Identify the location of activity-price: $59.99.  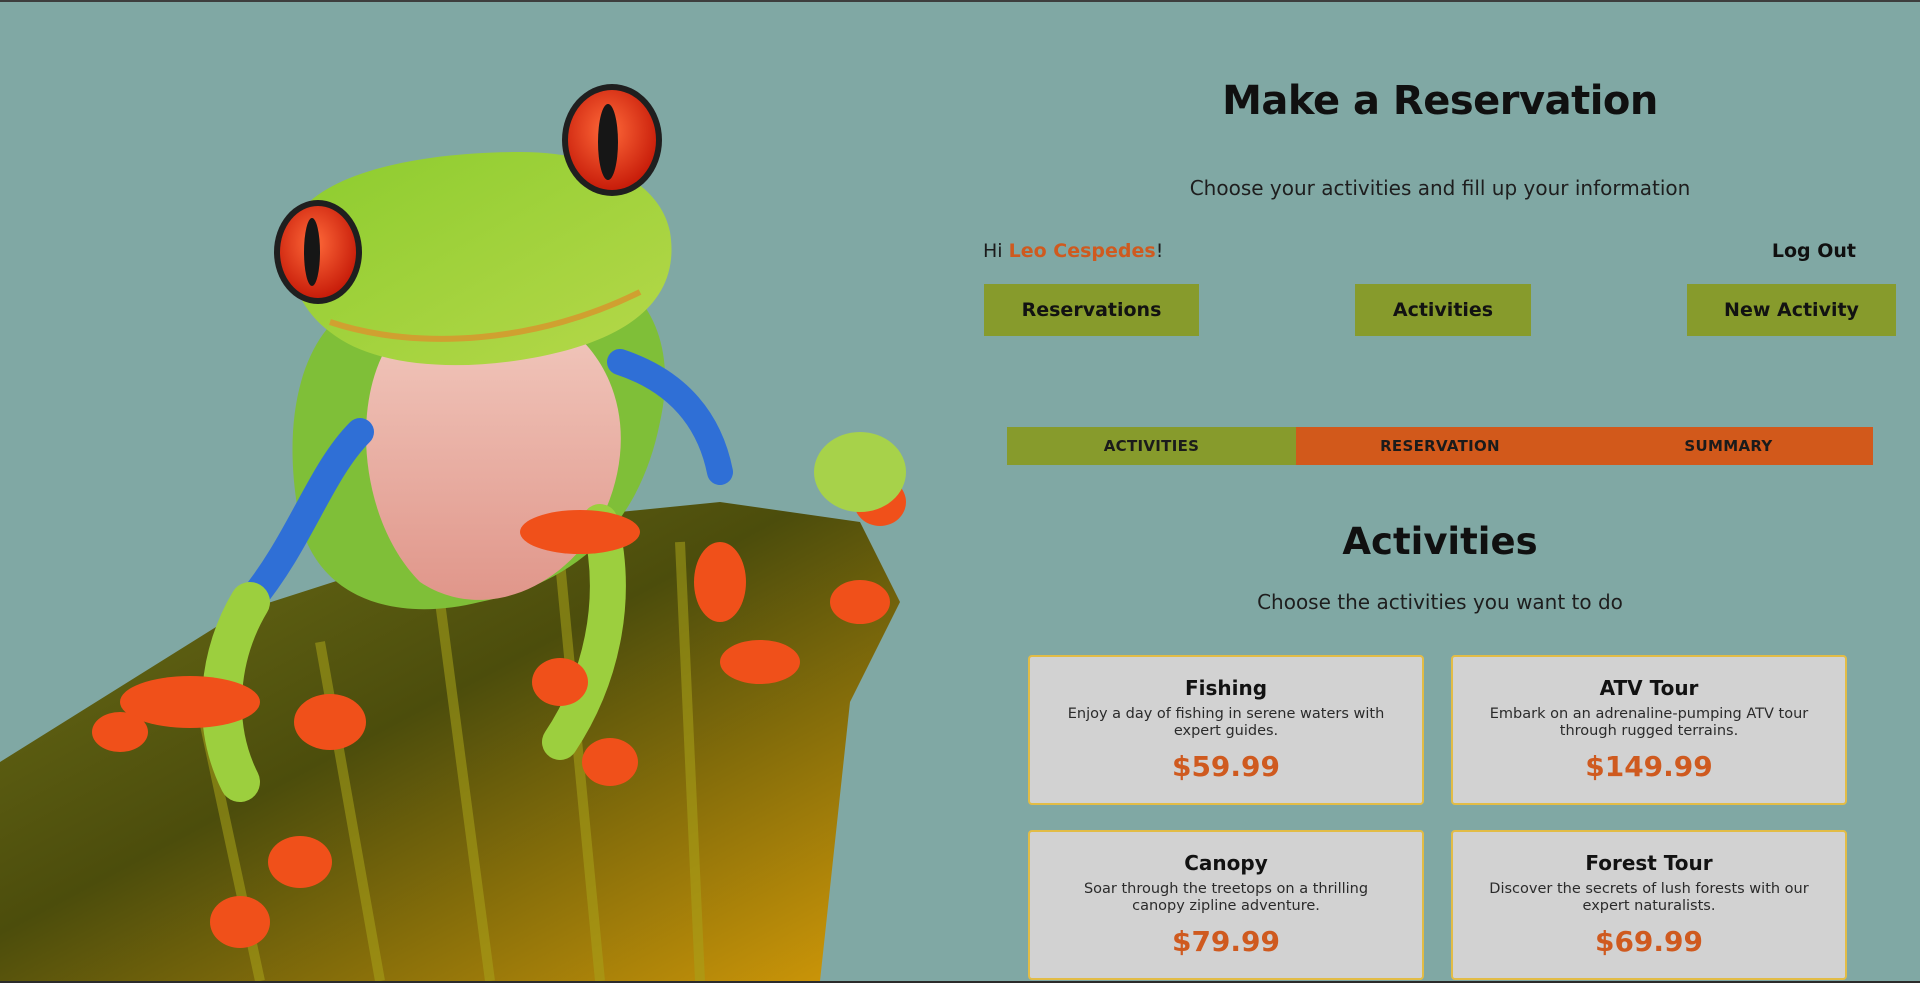
(1226, 766).